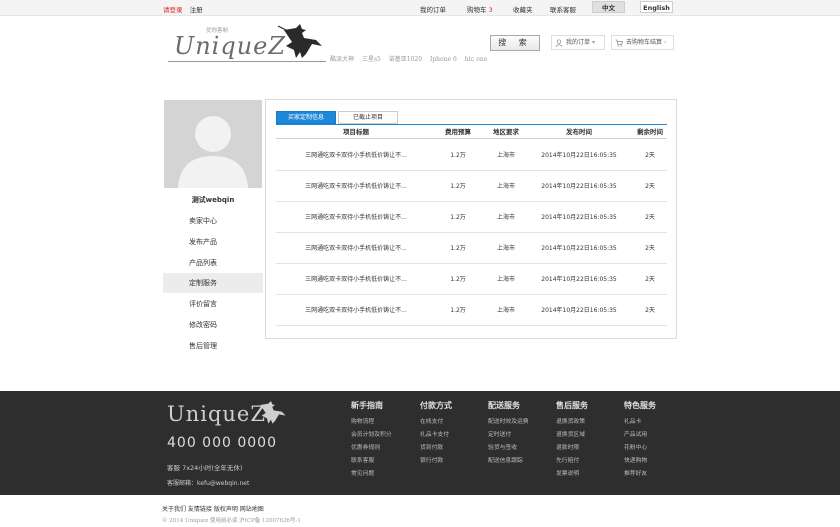  Describe the element at coordinates (642, 42) in the screenshot. I see `cart-checkout-button: 去购物车结算 ›` at that location.